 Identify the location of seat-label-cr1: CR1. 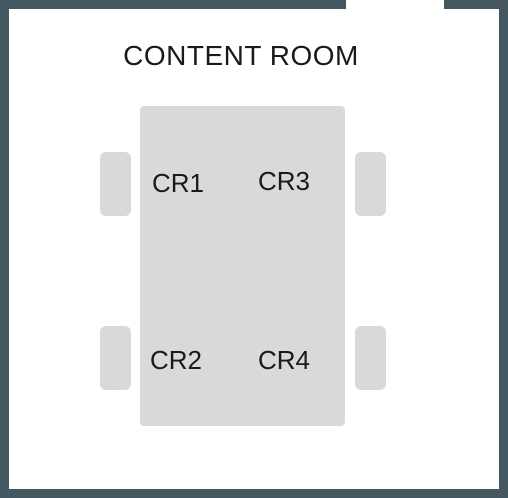
(178, 183).